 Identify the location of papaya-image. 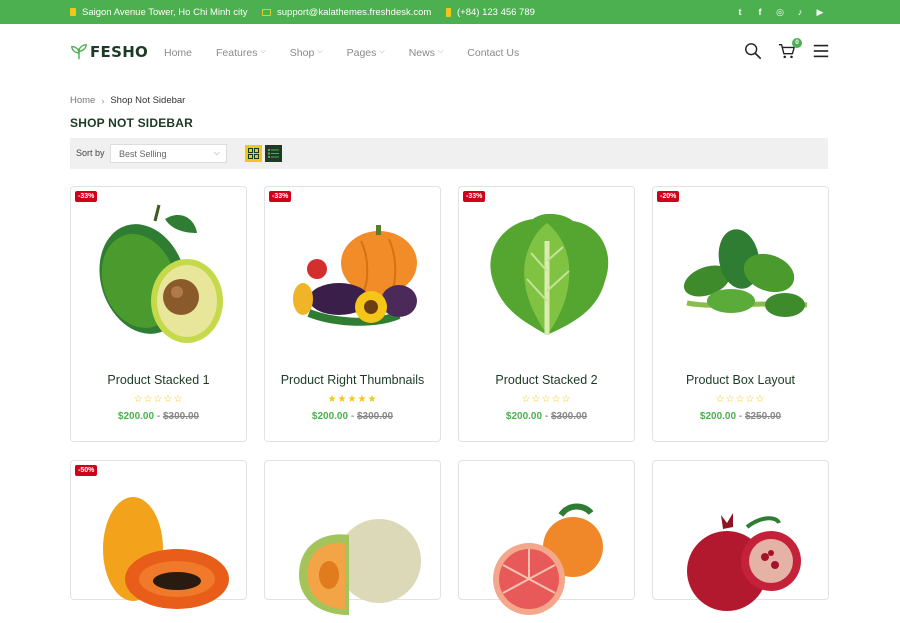
(159, 549).